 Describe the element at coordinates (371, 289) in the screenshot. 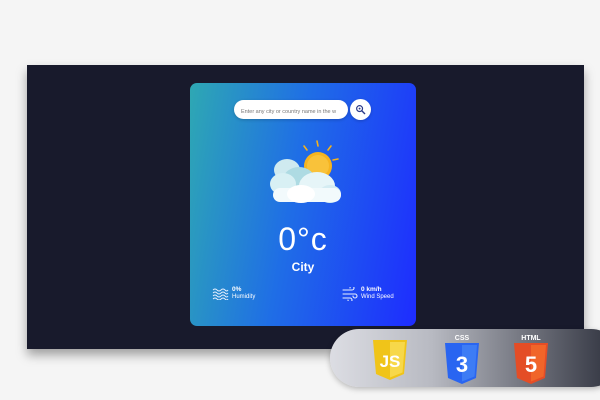

I see `wind-speed-value: 0 km/h` at that location.